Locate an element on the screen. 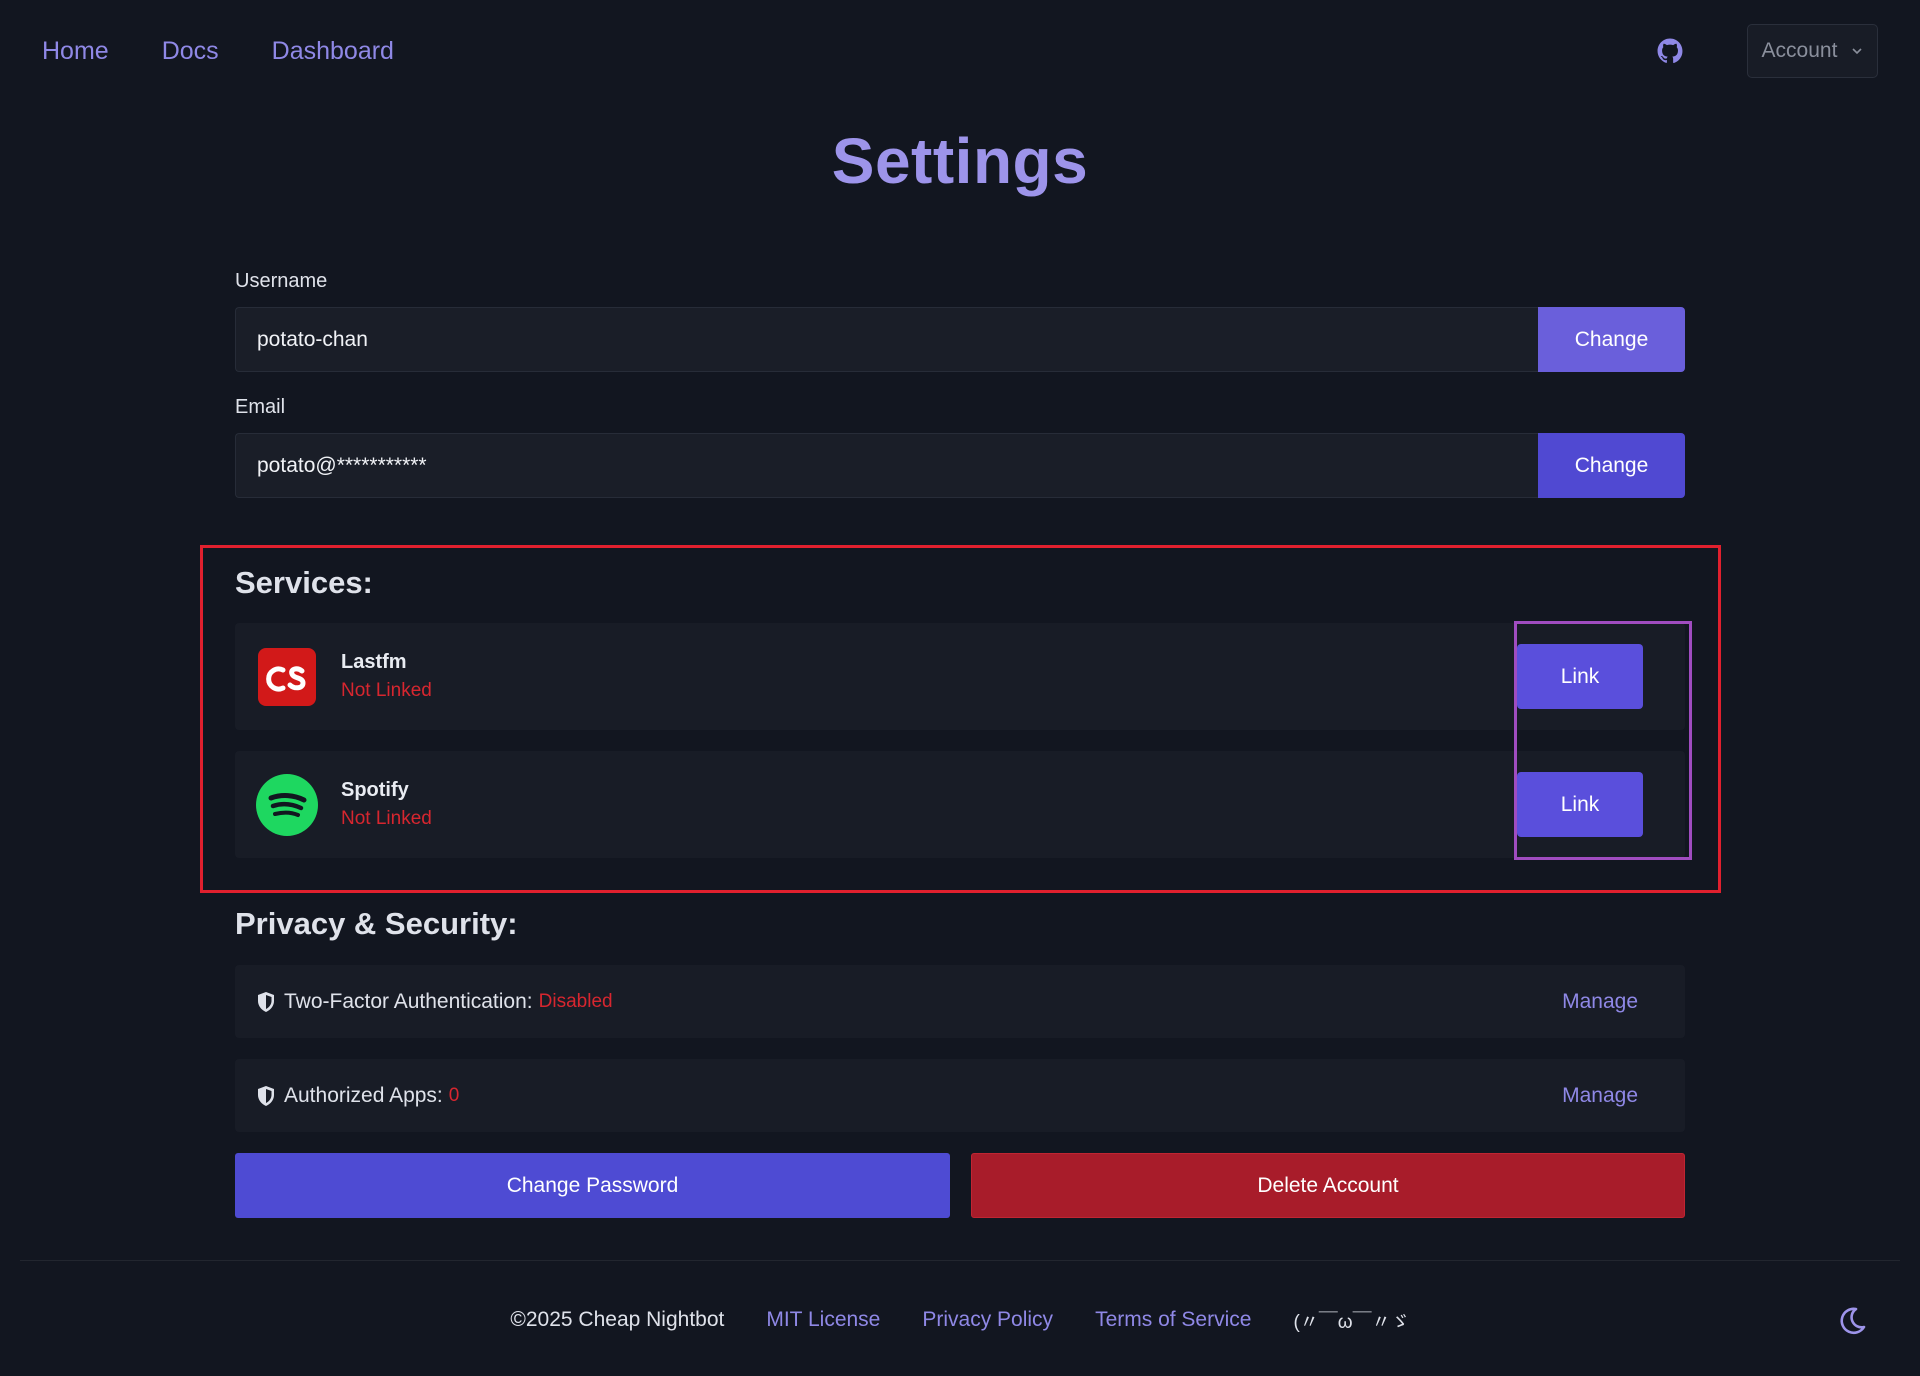 Image resolution: width=1920 pixels, height=1376 pixels. nav-home-link: Home is located at coordinates (75, 51).